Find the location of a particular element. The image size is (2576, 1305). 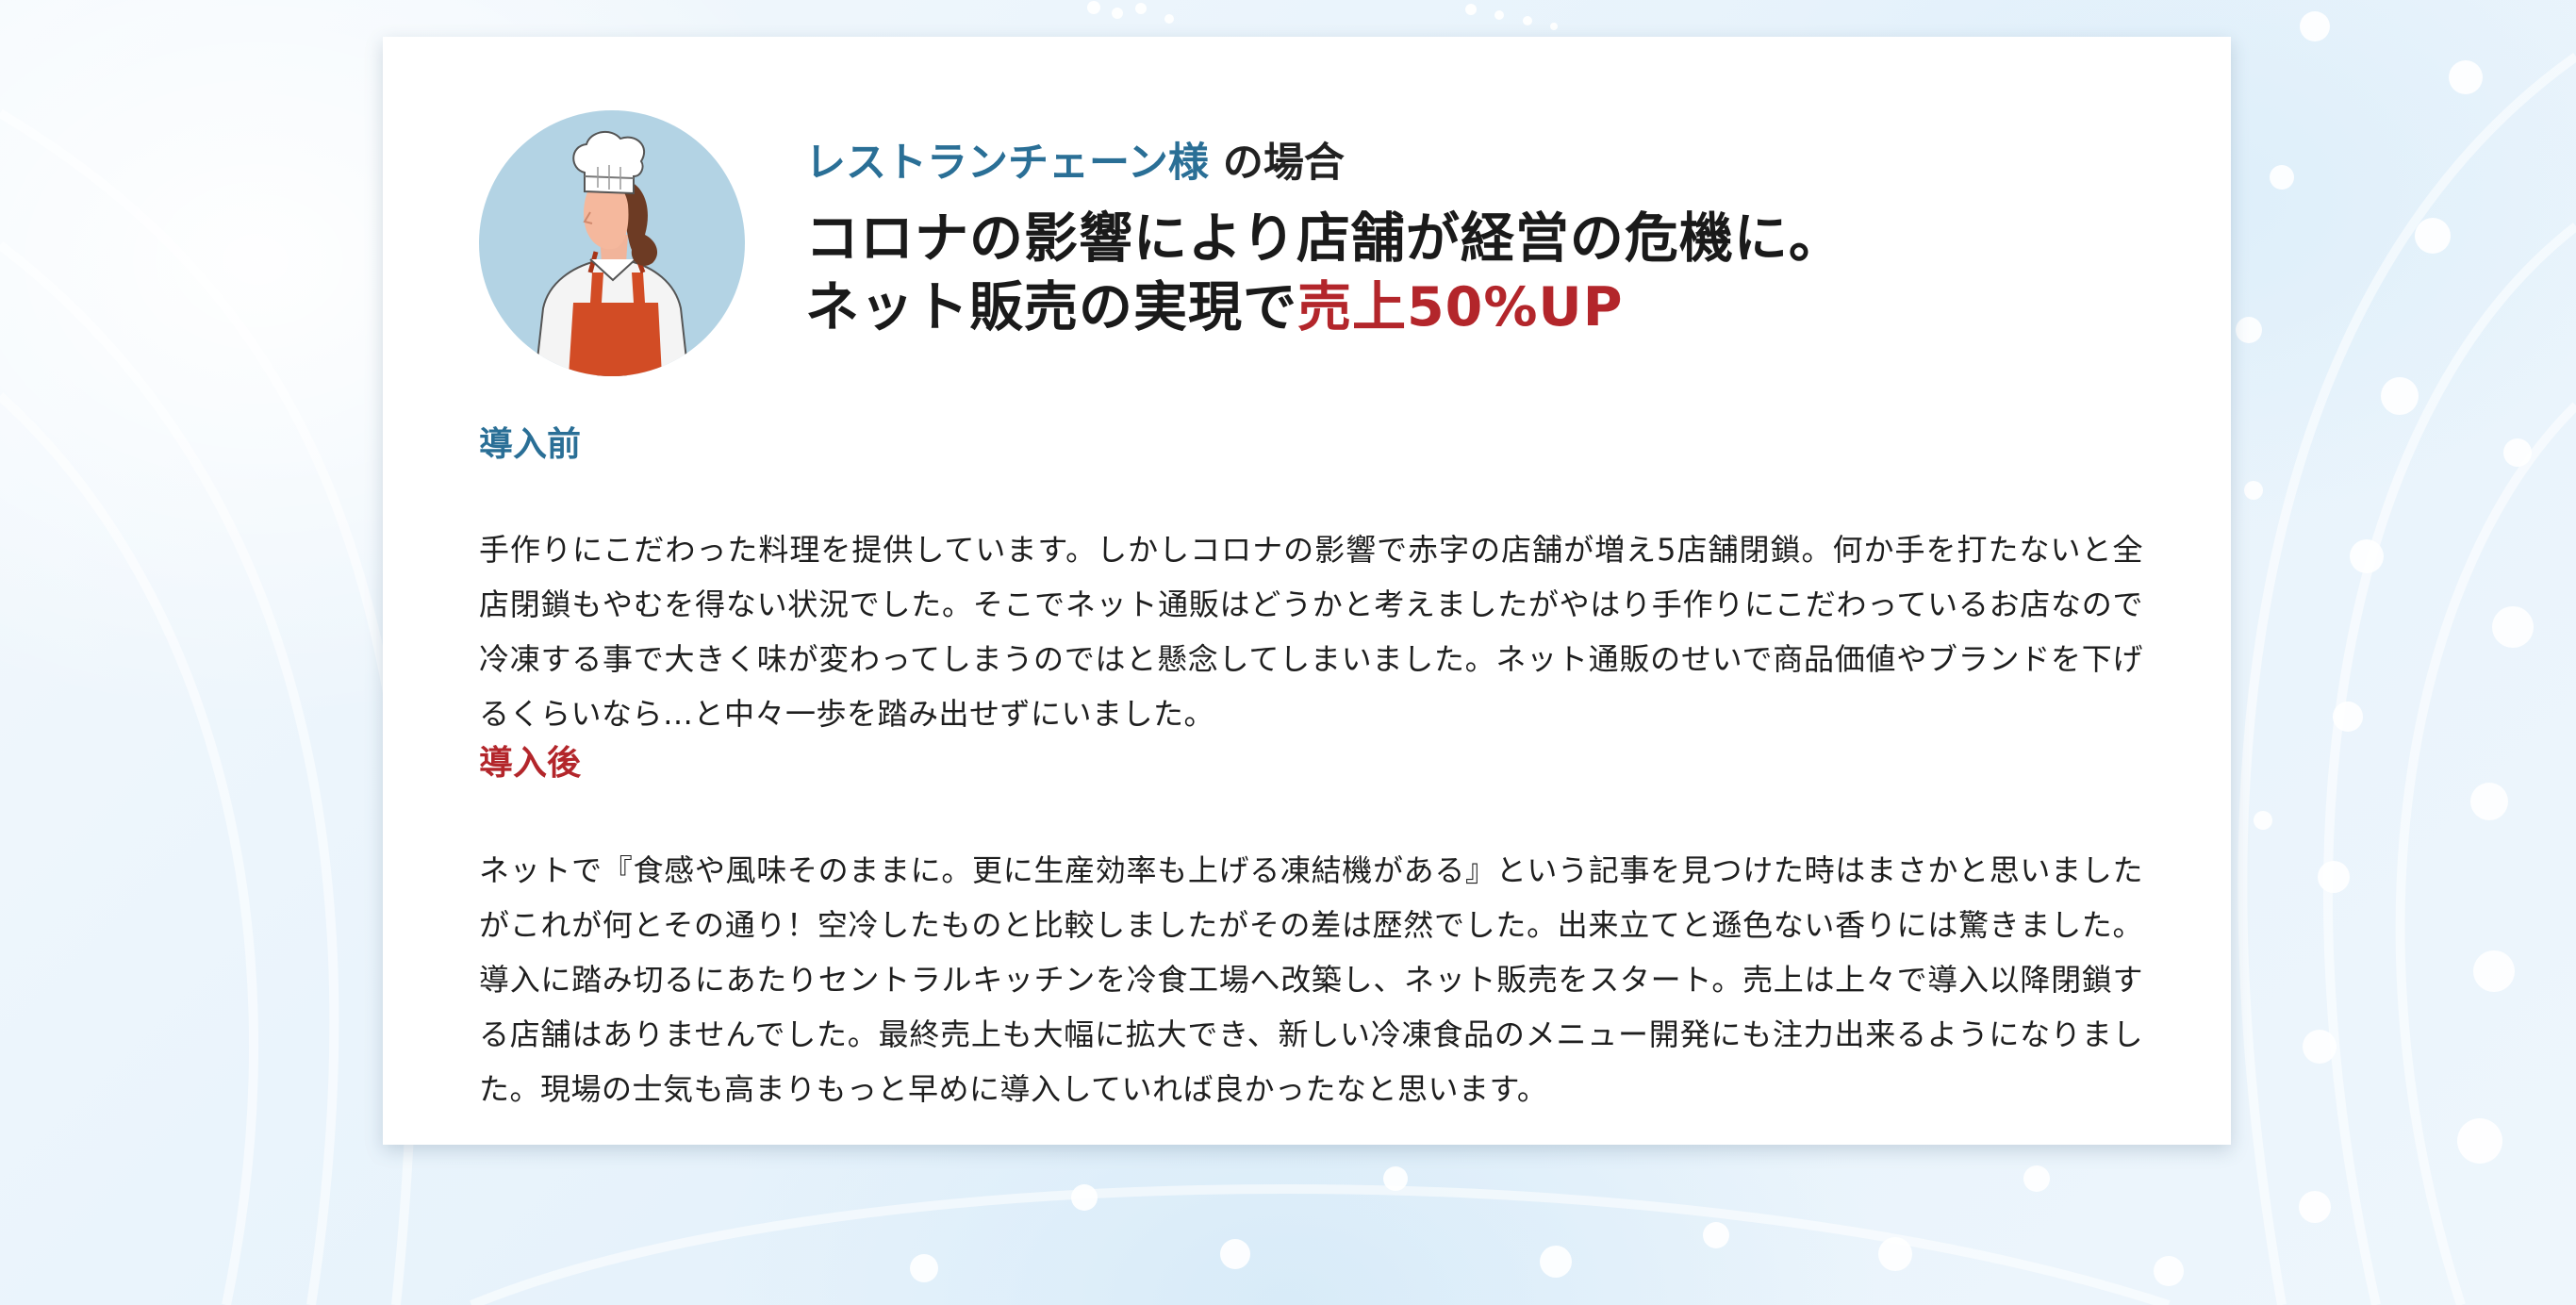

chef-icon is located at coordinates (612, 243).